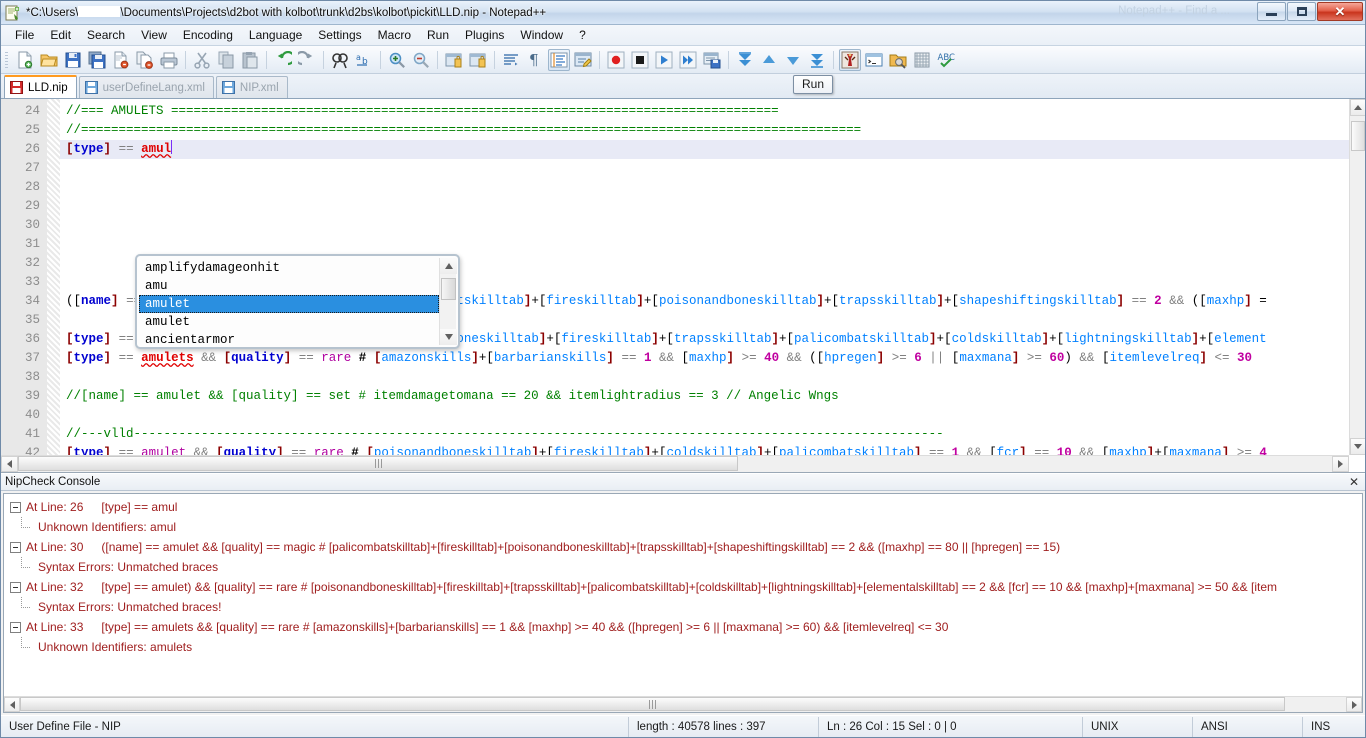 The width and height of the screenshot is (1366, 738). What do you see at coordinates (6, 59) in the screenshot?
I see `toolbar-grip` at bounding box center [6, 59].